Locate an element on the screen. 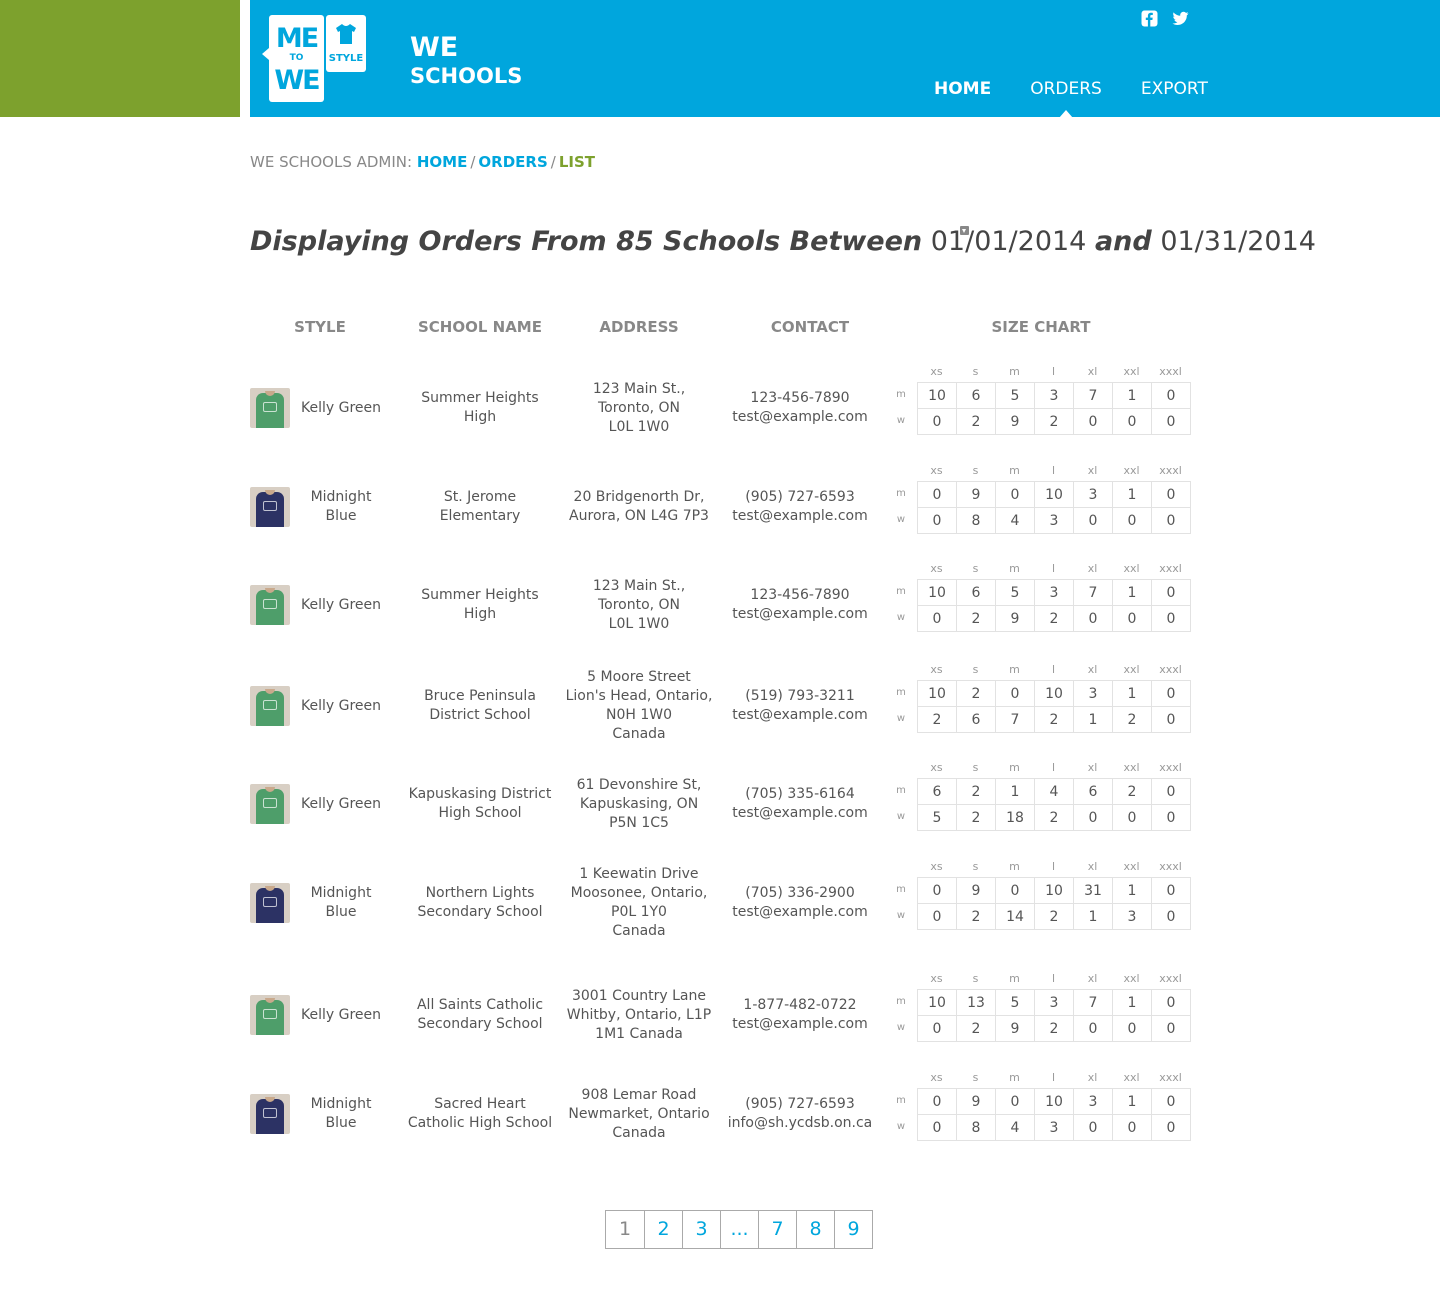  size-table: 0 9 0 10 3 1 0 0 8 4 3 0 0 0 is located at coordinates (1054, 1114).